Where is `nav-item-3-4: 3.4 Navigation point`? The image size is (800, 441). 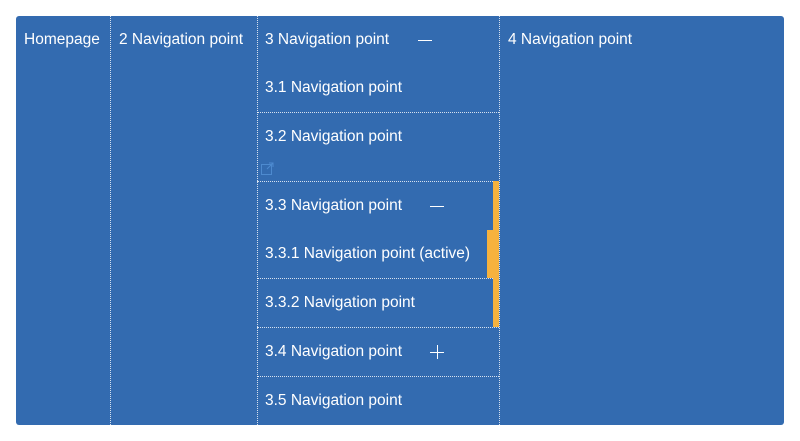
nav-item-3-4: 3.4 Navigation point is located at coordinates (378, 351).